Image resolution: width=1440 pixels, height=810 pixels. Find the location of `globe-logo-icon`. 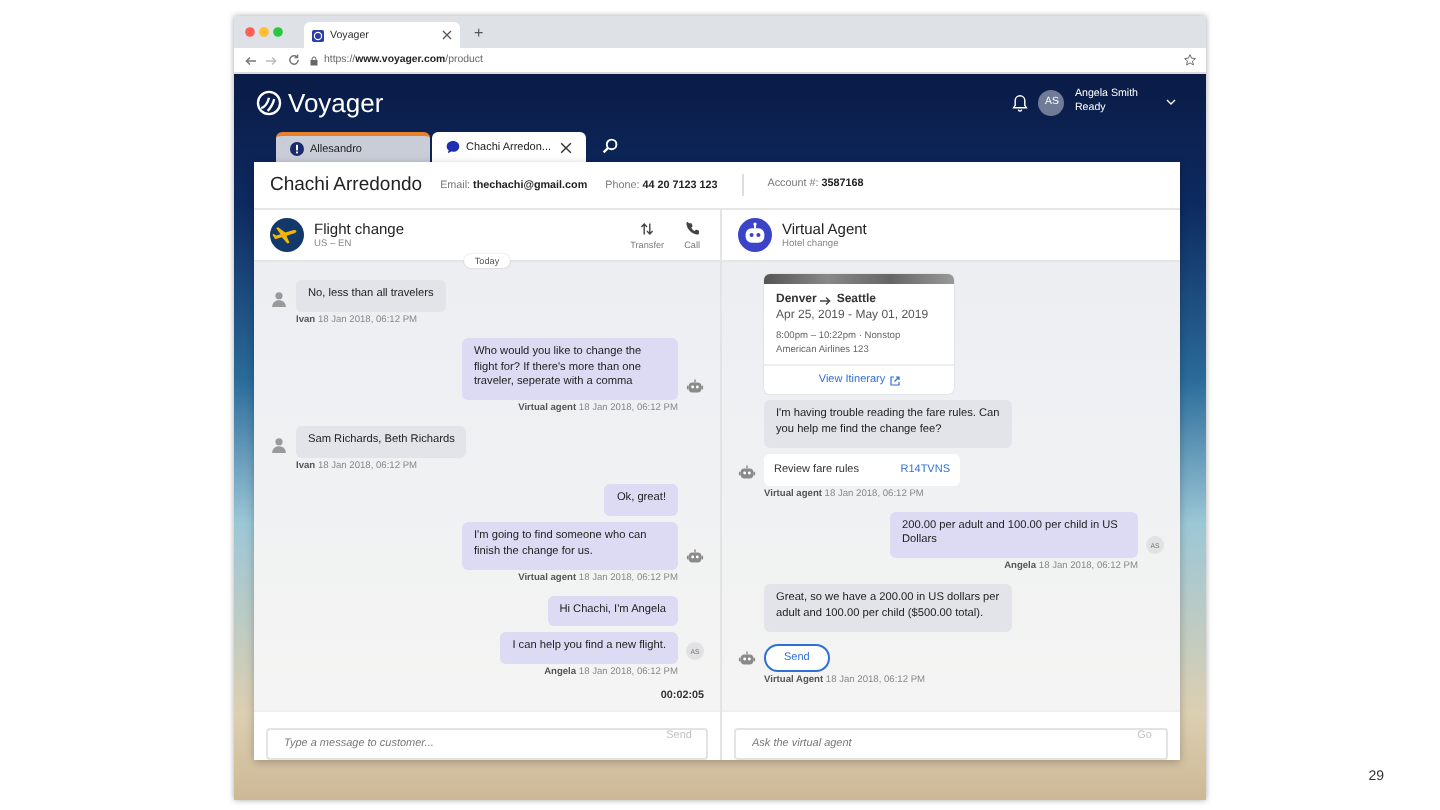

globe-logo-icon is located at coordinates (269, 102).